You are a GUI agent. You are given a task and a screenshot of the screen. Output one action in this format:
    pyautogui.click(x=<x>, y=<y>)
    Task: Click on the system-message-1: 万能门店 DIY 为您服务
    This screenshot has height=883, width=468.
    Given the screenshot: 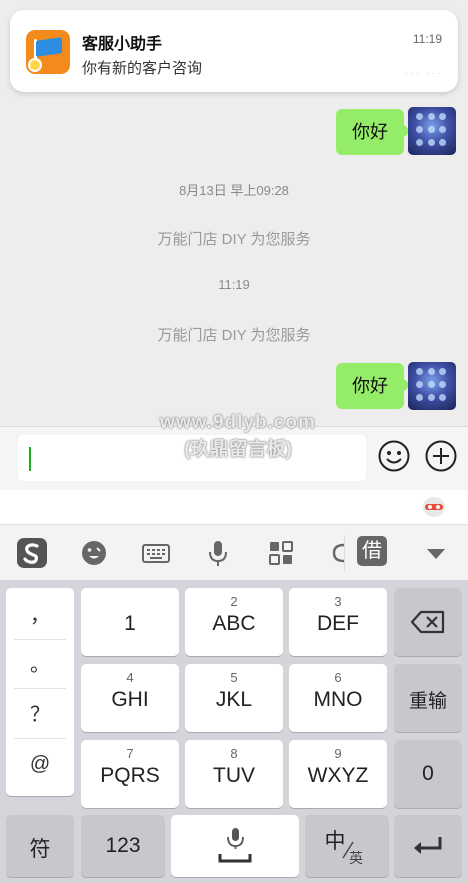 What is the action you would take?
    pyautogui.click(x=234, y=239)
    